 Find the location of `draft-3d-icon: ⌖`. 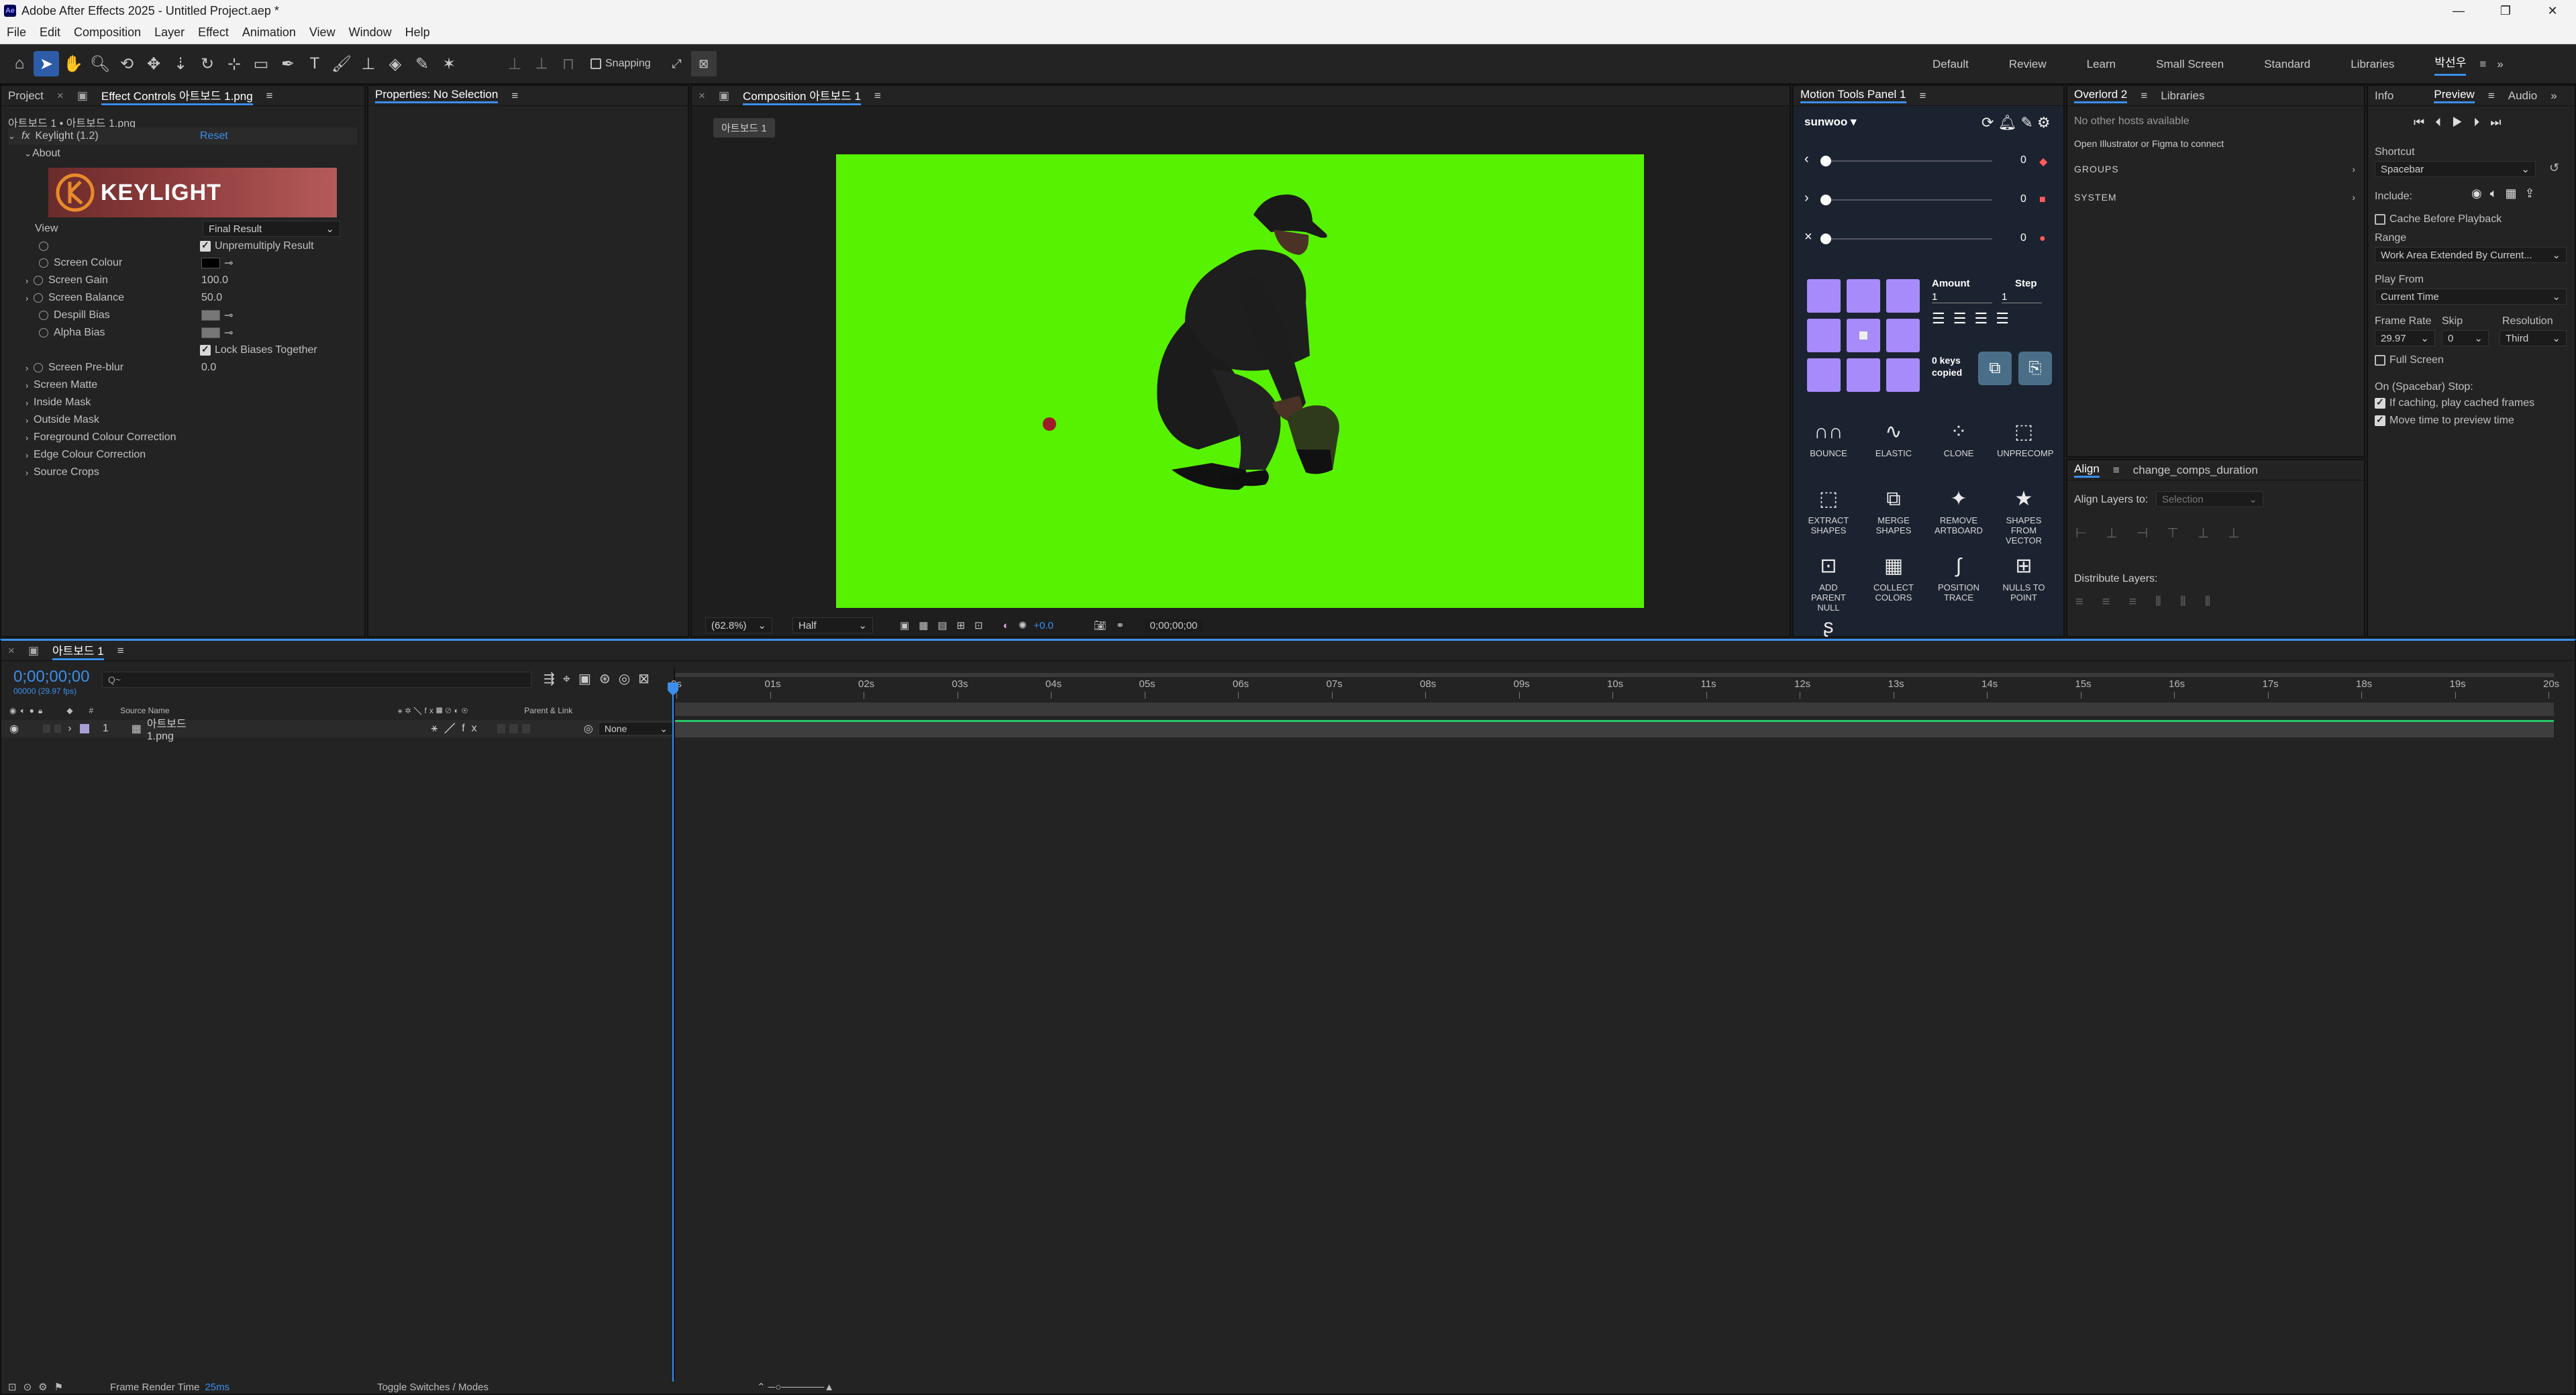

draft-3d-icon: ⌖ is located at coordinates (570, 679).